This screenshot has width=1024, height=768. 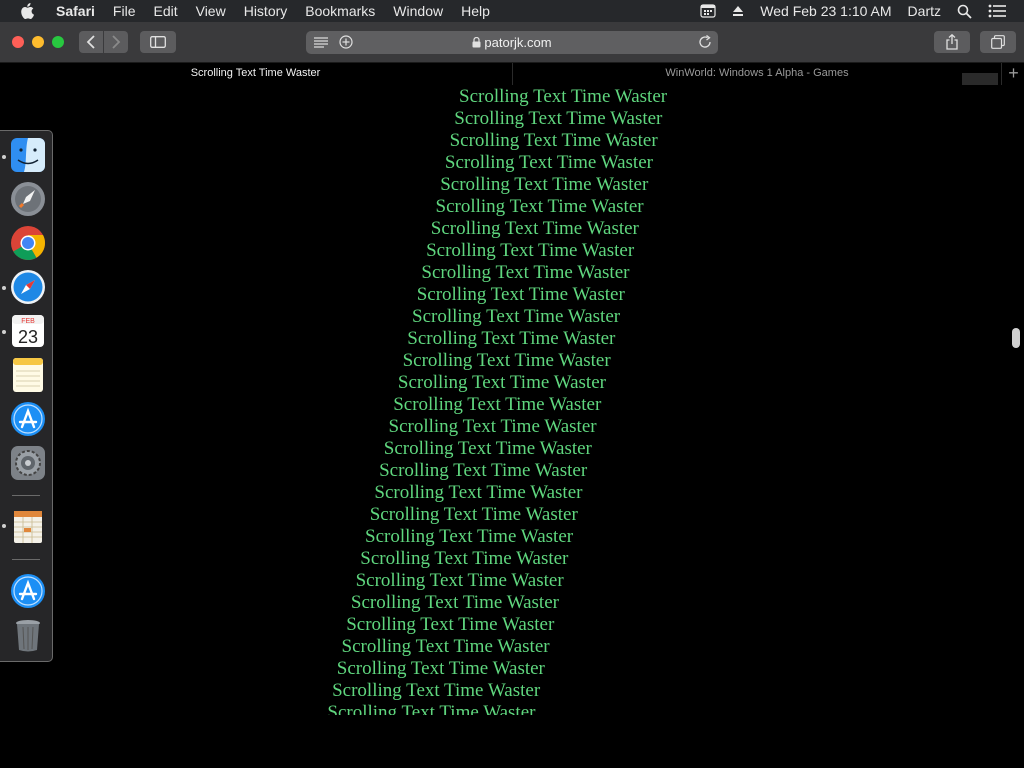 I want to click on url-display: patorjk.com, so click(x=512, y=42).